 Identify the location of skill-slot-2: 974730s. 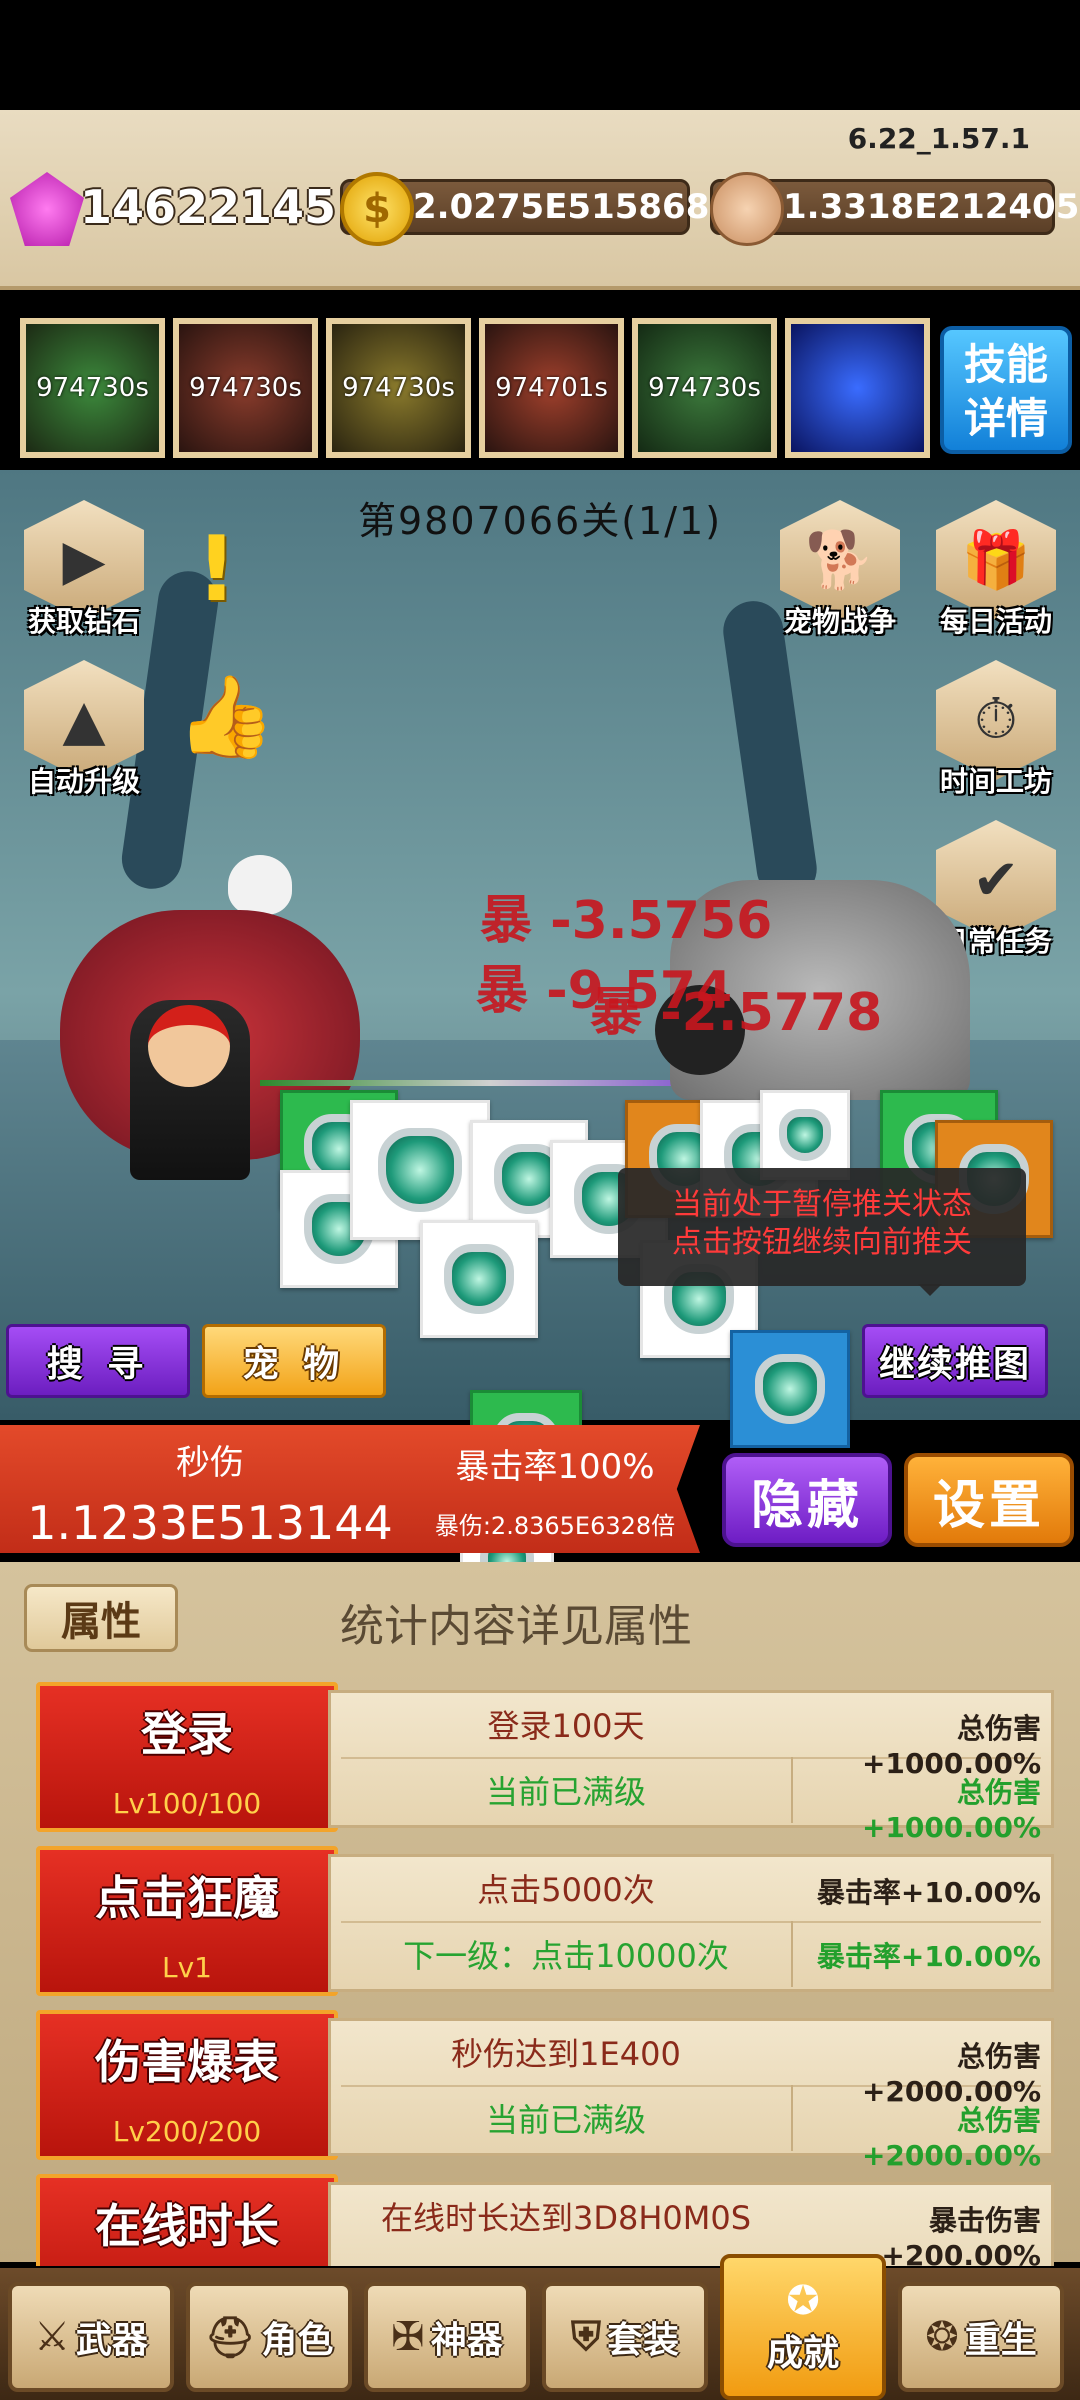
(245, 388).